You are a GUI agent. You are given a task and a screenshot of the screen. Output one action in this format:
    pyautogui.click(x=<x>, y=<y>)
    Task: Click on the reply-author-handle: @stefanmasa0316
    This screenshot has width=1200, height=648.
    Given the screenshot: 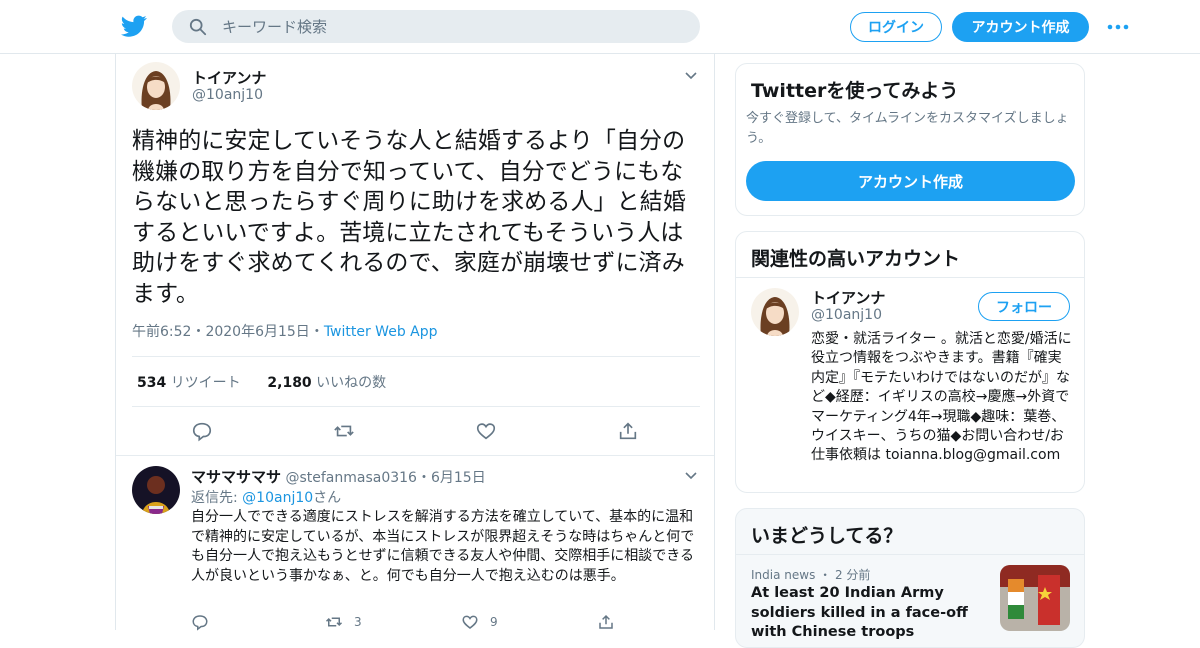 What is the action you would take?
    pyautogui.click(x=351, y=478)
    